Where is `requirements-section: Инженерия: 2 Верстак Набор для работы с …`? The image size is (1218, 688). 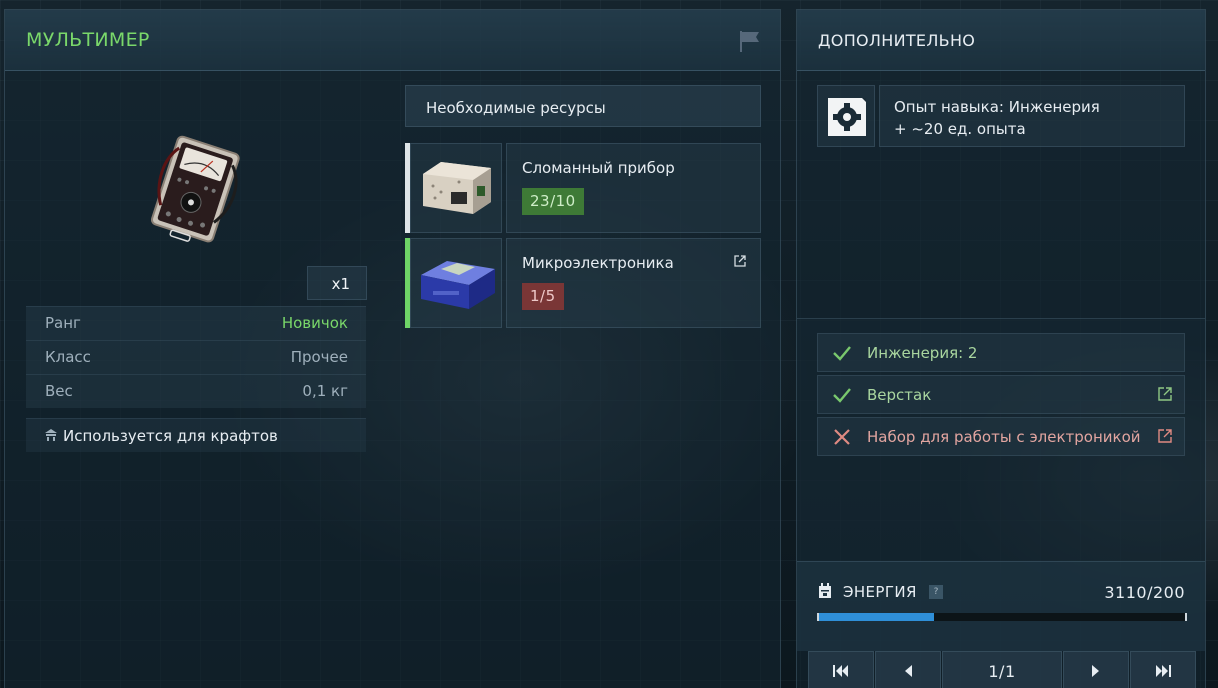 requirements-section: Инженерия: 2 Верстак Набор для работы с … is located at coordinates (1001, 439).